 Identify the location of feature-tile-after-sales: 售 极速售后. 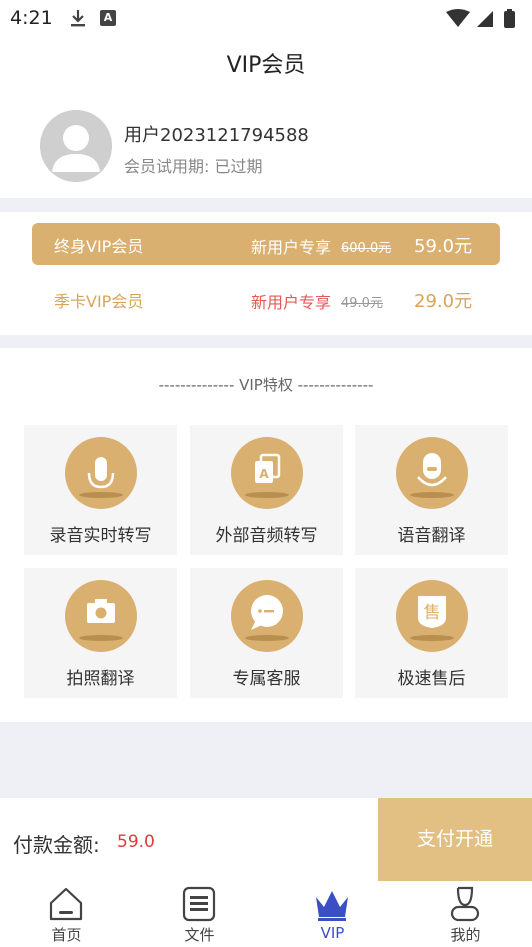
(431, 633).